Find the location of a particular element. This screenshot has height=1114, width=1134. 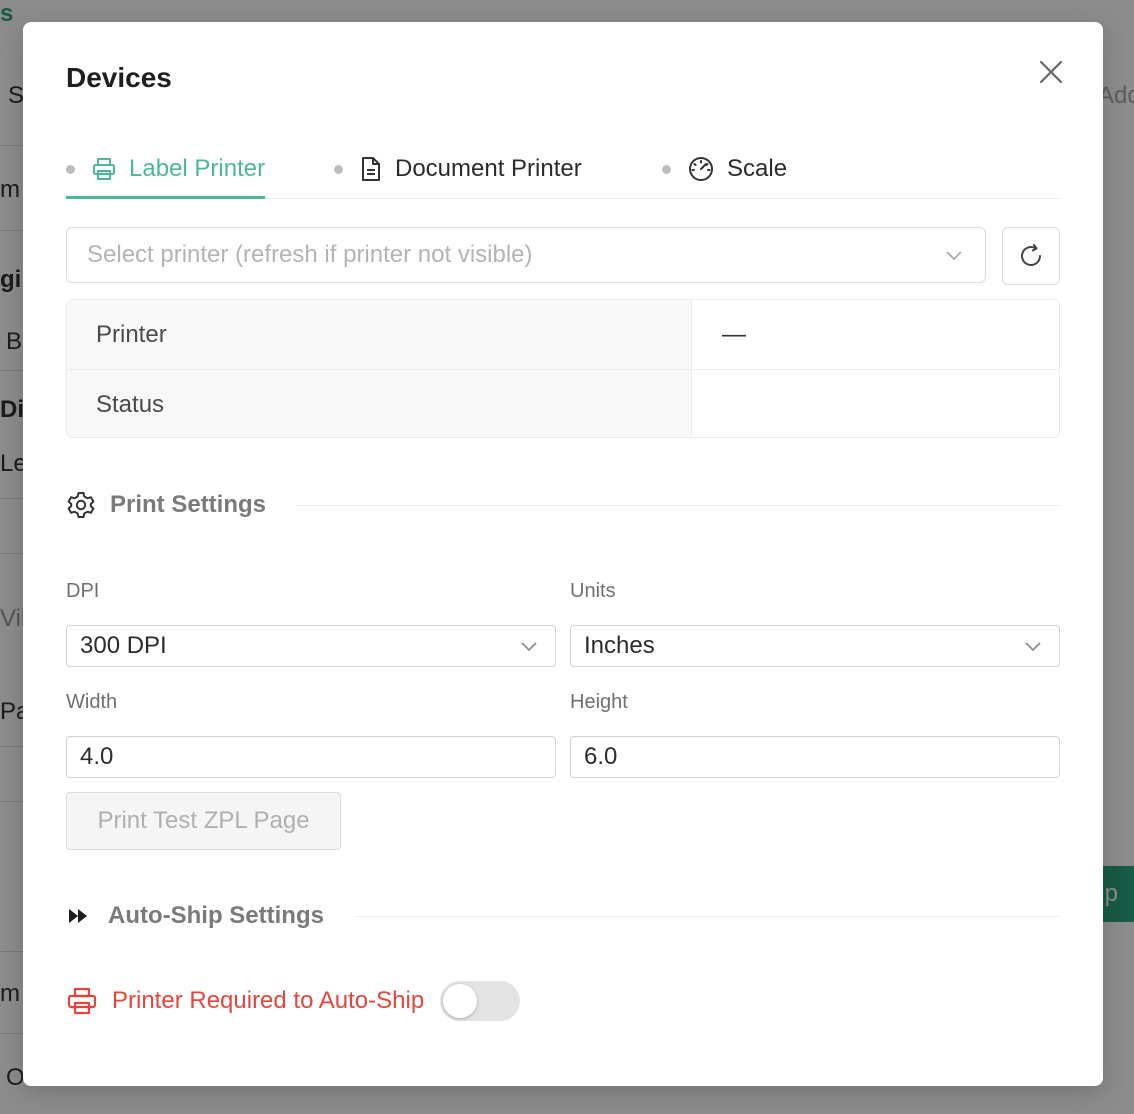

info-value: — is located at coordinates (734, 334).